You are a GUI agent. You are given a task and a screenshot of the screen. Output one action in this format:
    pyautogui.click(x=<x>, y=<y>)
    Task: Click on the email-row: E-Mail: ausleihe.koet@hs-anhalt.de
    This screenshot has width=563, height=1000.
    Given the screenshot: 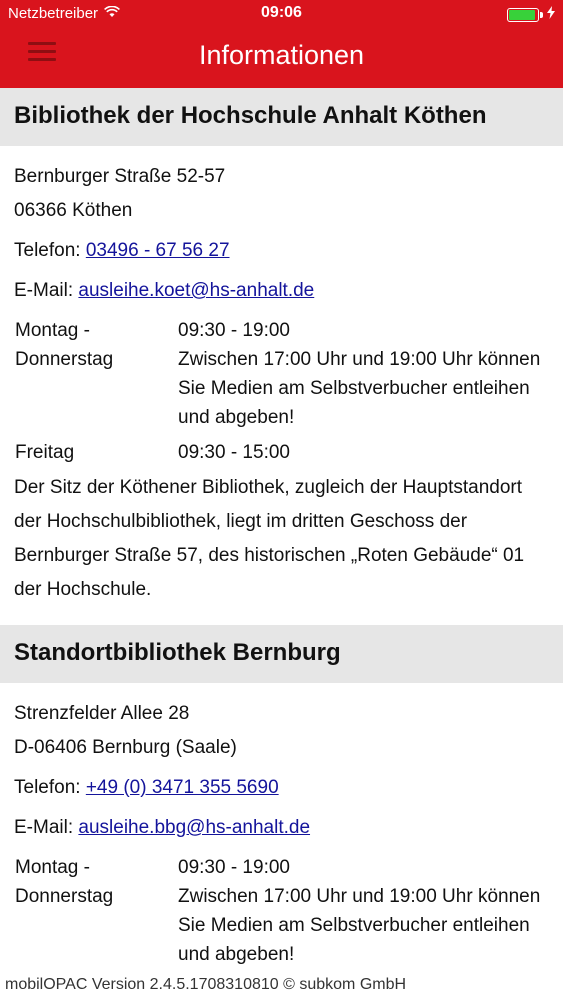 What is the action you would take?
    pyautogui.click(x=281, y=291)
    